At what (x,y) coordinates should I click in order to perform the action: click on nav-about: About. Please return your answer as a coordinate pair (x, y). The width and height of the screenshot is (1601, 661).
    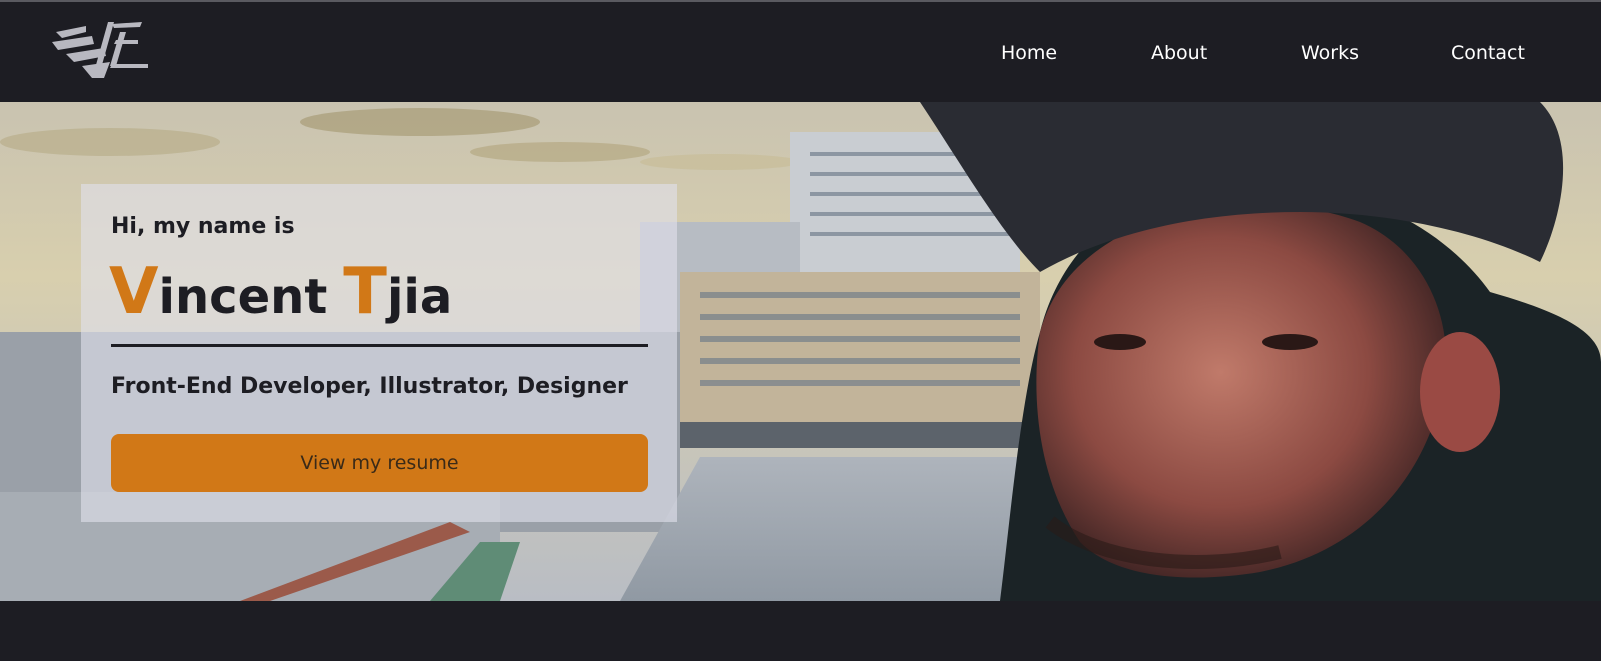
    Looking at the image, I should click on (1179, 57).